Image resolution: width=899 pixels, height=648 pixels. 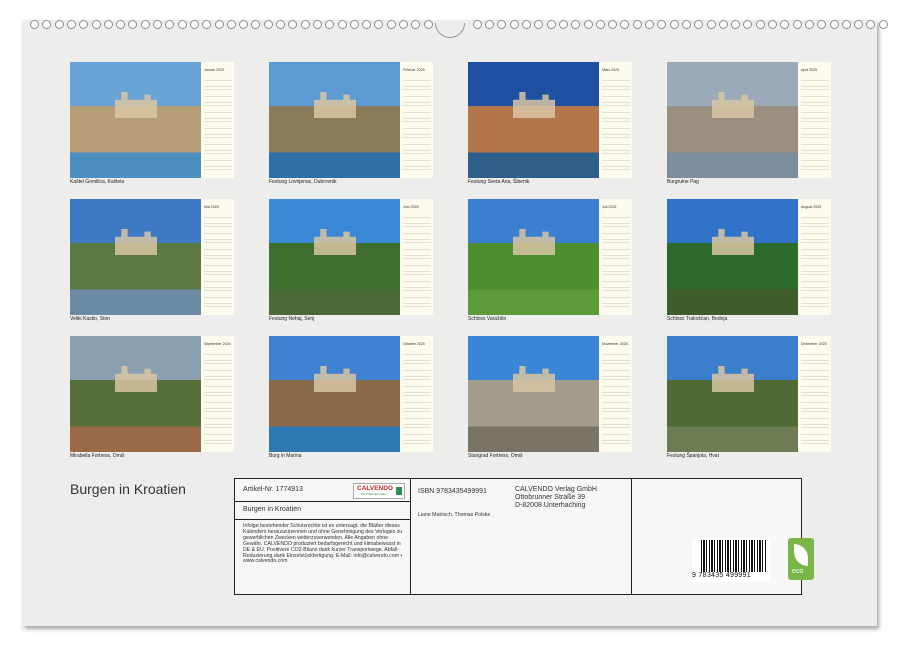 I want to click on logo-text: CALVENDO, so click(x=375, y=488).